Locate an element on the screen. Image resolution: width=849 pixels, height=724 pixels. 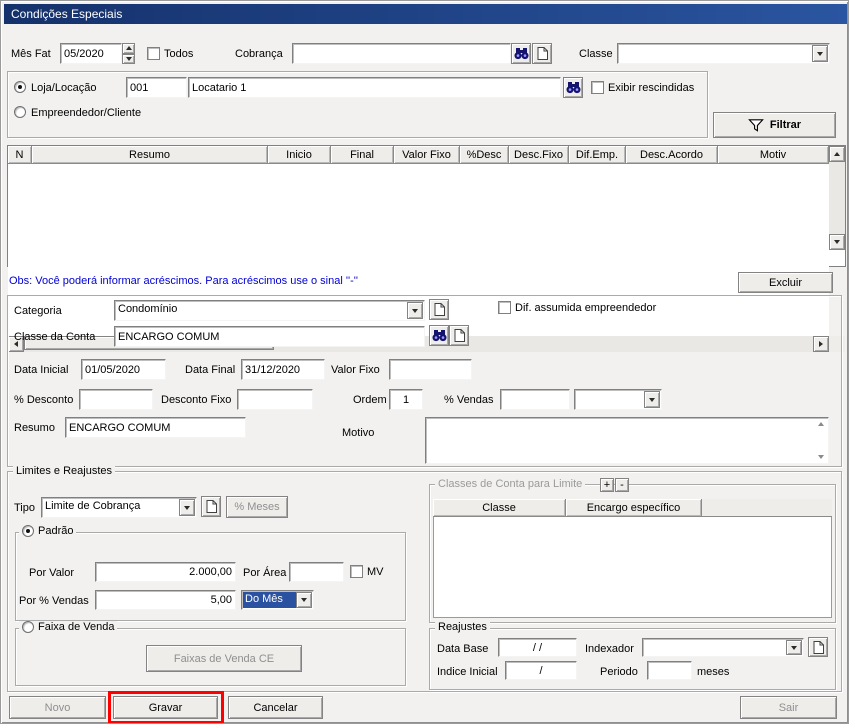
perc-vendas-input is located at coordinates (535, 399).